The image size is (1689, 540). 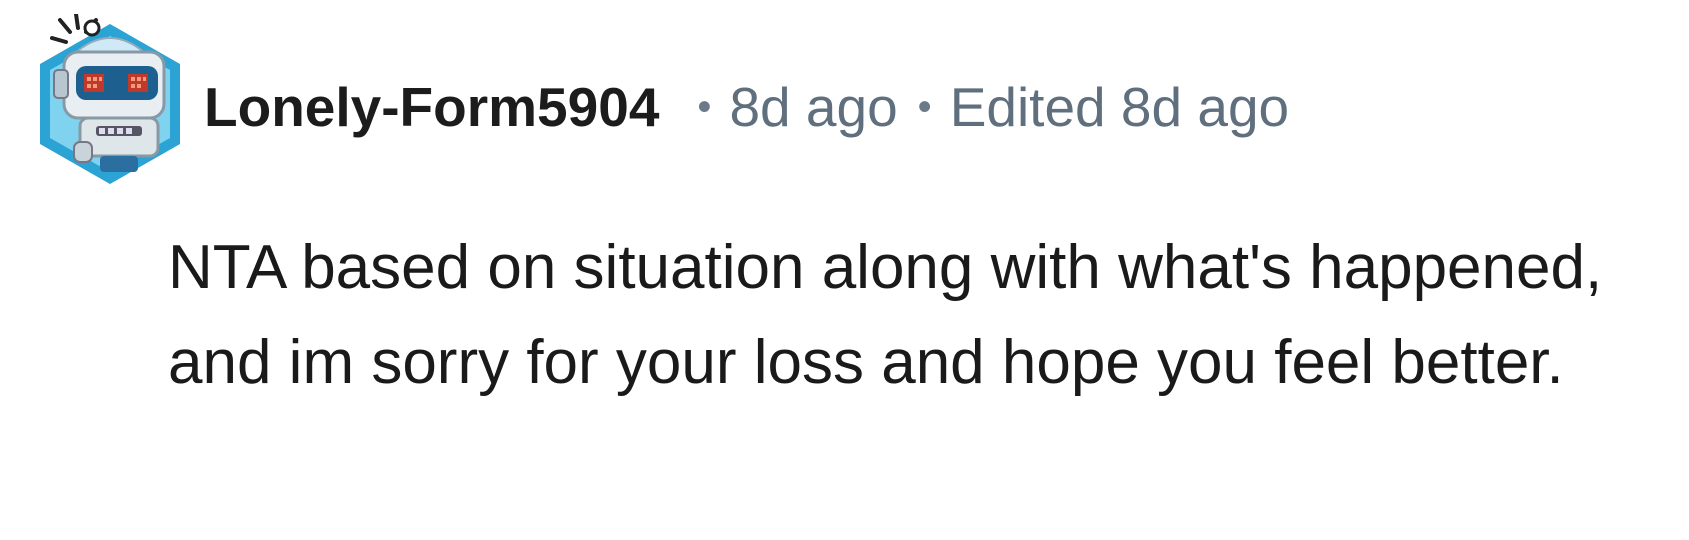 I want to click on comment-meta: Lonely-Form5904 • 8d ago • Edited 8d ago, so click(x=746, y=107).